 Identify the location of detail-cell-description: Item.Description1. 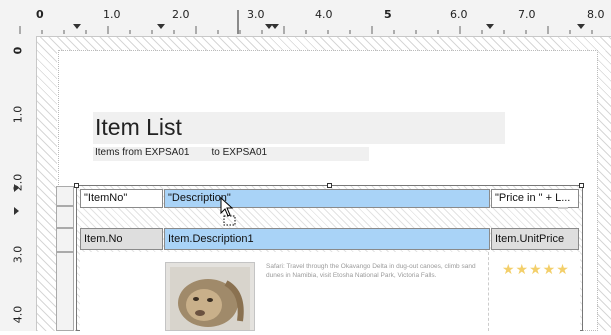
(327, 239).